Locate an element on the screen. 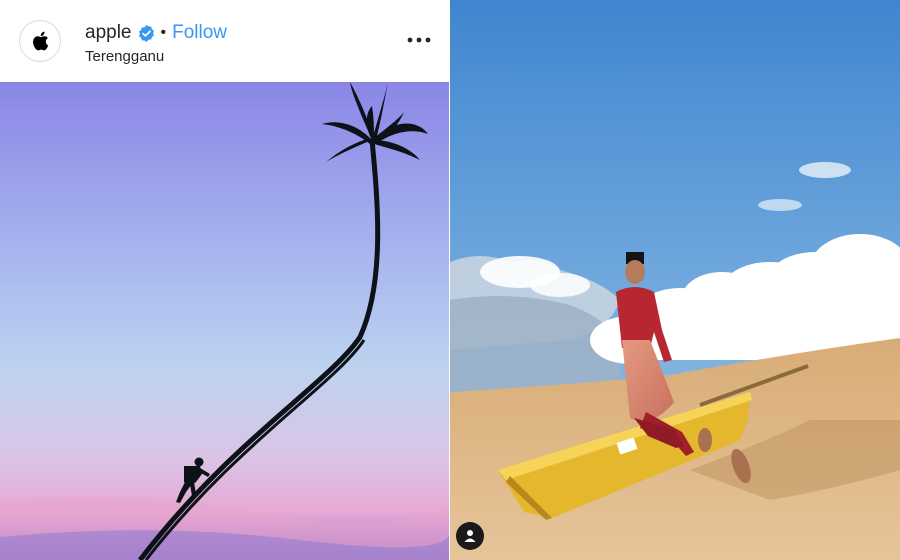  username-row: apple • Follow is located at coordinates (156, 33).